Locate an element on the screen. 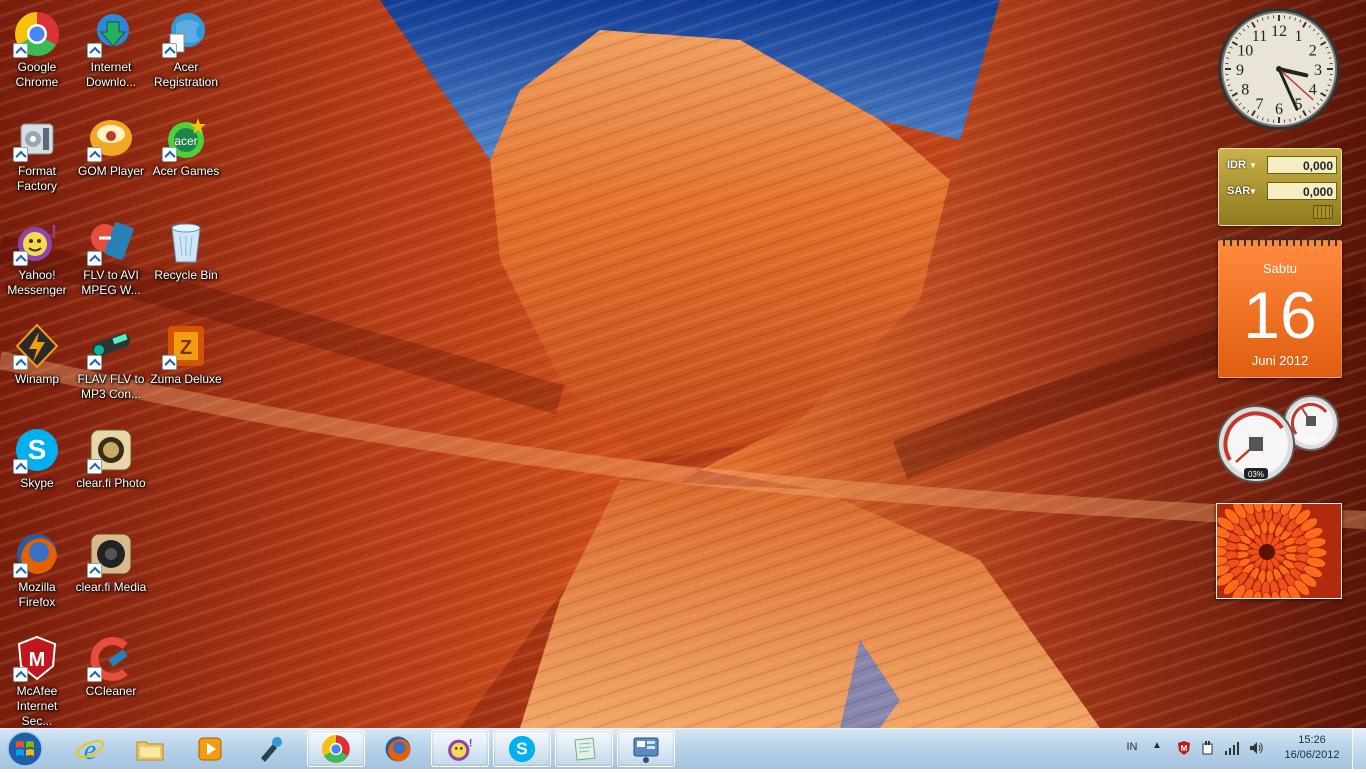  desktop-icon-acer-registration: Acer Registration is located at coordinates (186, 49).